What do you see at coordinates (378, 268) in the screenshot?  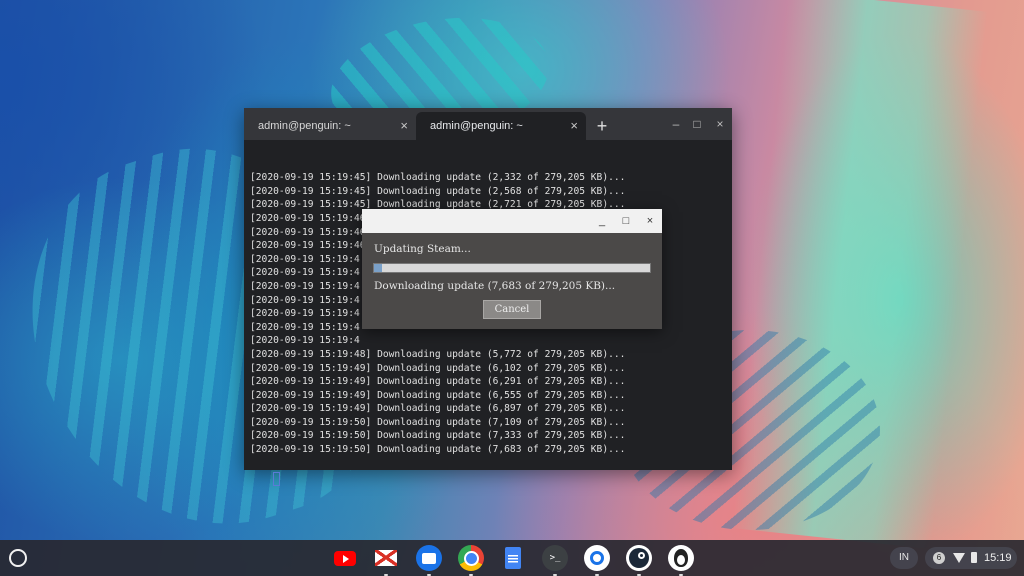 I see `progress-fill` at bounding box center [378, 268].